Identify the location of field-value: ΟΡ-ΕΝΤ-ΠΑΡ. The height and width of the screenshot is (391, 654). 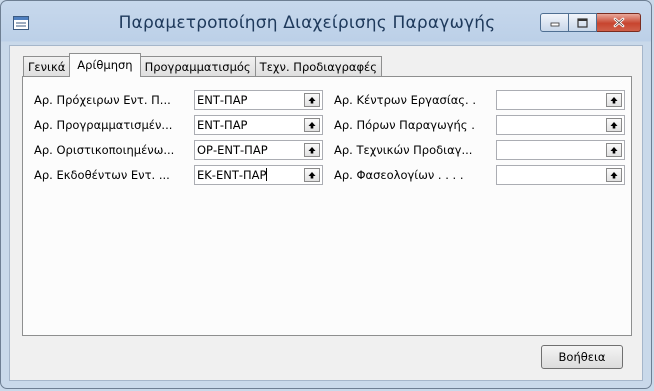
(232, 150).